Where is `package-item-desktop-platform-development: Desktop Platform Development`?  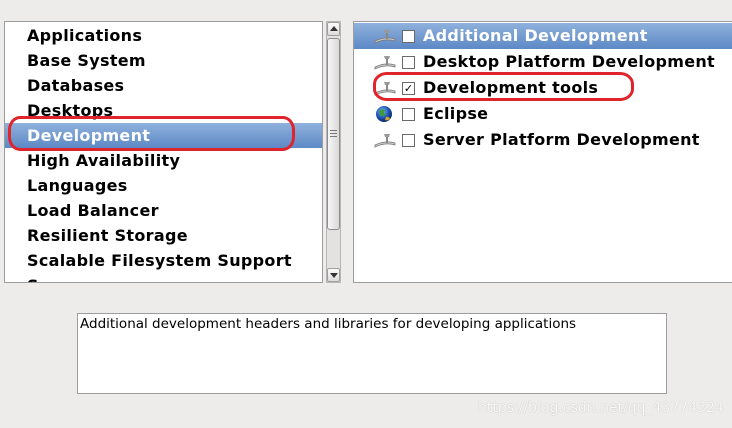
package-item-desktop-platform-development: Desktop Platform Development is located at coordinates (543, 62).